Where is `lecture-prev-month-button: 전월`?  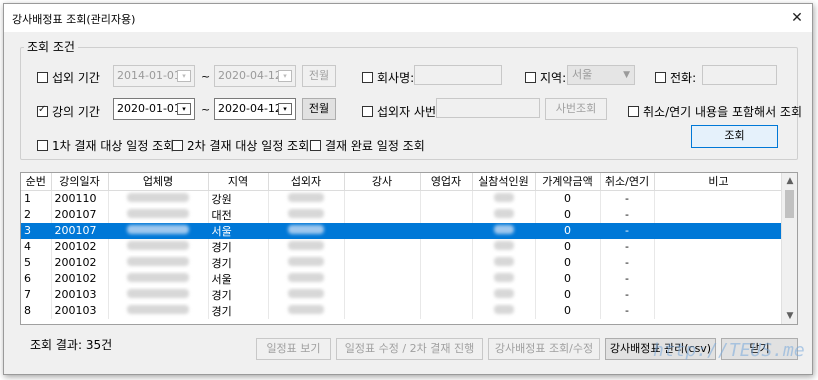
lecture-prev-month-button: 전월 is located at coordinates (319, 109).